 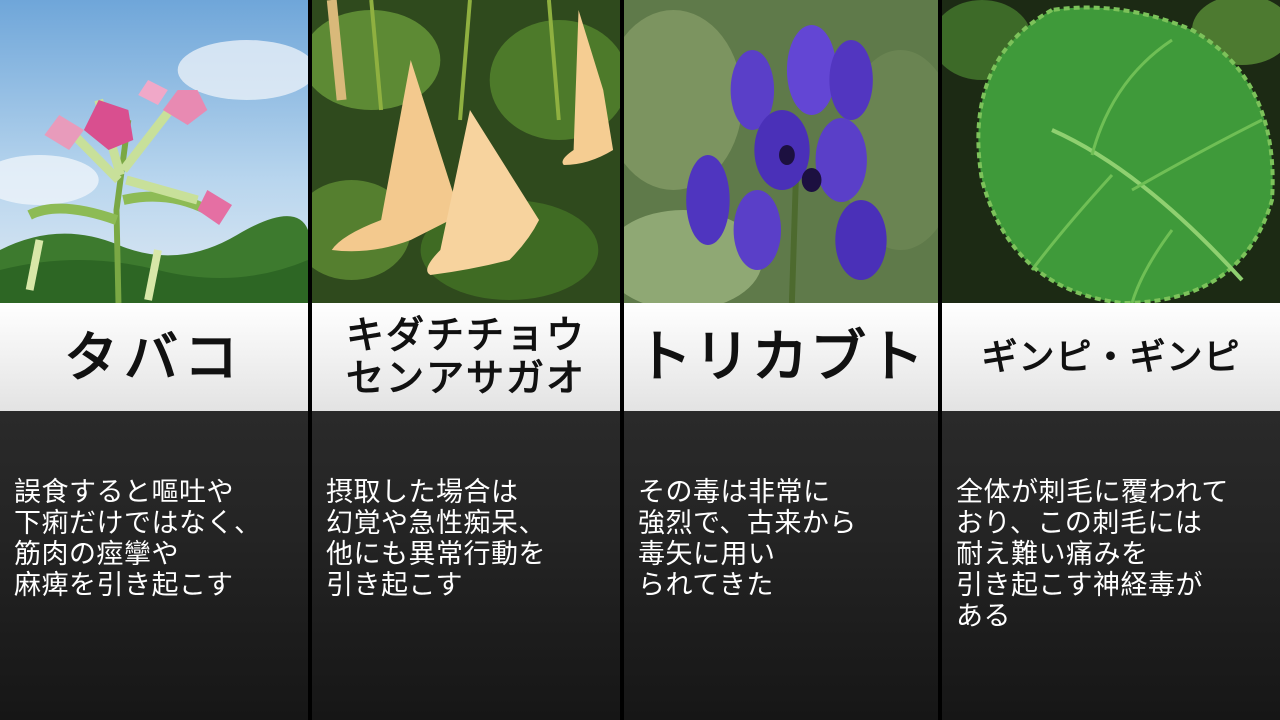 I want to click on aconite-flower-image, so click(x=781, y=151).